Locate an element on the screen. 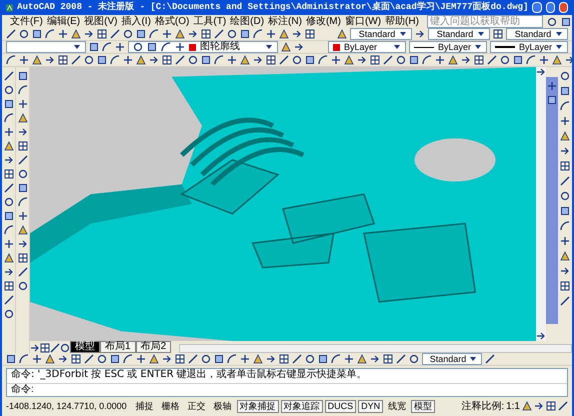 The image size is (574, 416). status-toggle: 捕捉 is located at coordinates (144, 406).